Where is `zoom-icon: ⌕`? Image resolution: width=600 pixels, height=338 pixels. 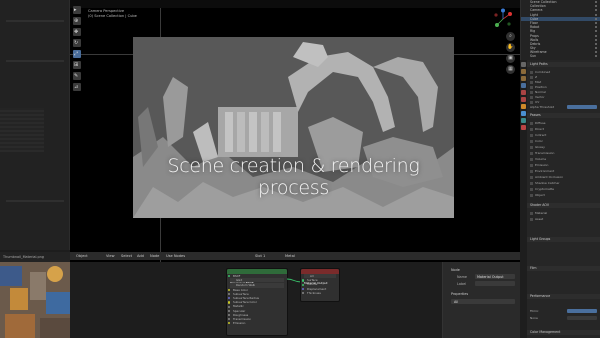
zoom-icon: ⌕ is located at coordinates (510, 36).